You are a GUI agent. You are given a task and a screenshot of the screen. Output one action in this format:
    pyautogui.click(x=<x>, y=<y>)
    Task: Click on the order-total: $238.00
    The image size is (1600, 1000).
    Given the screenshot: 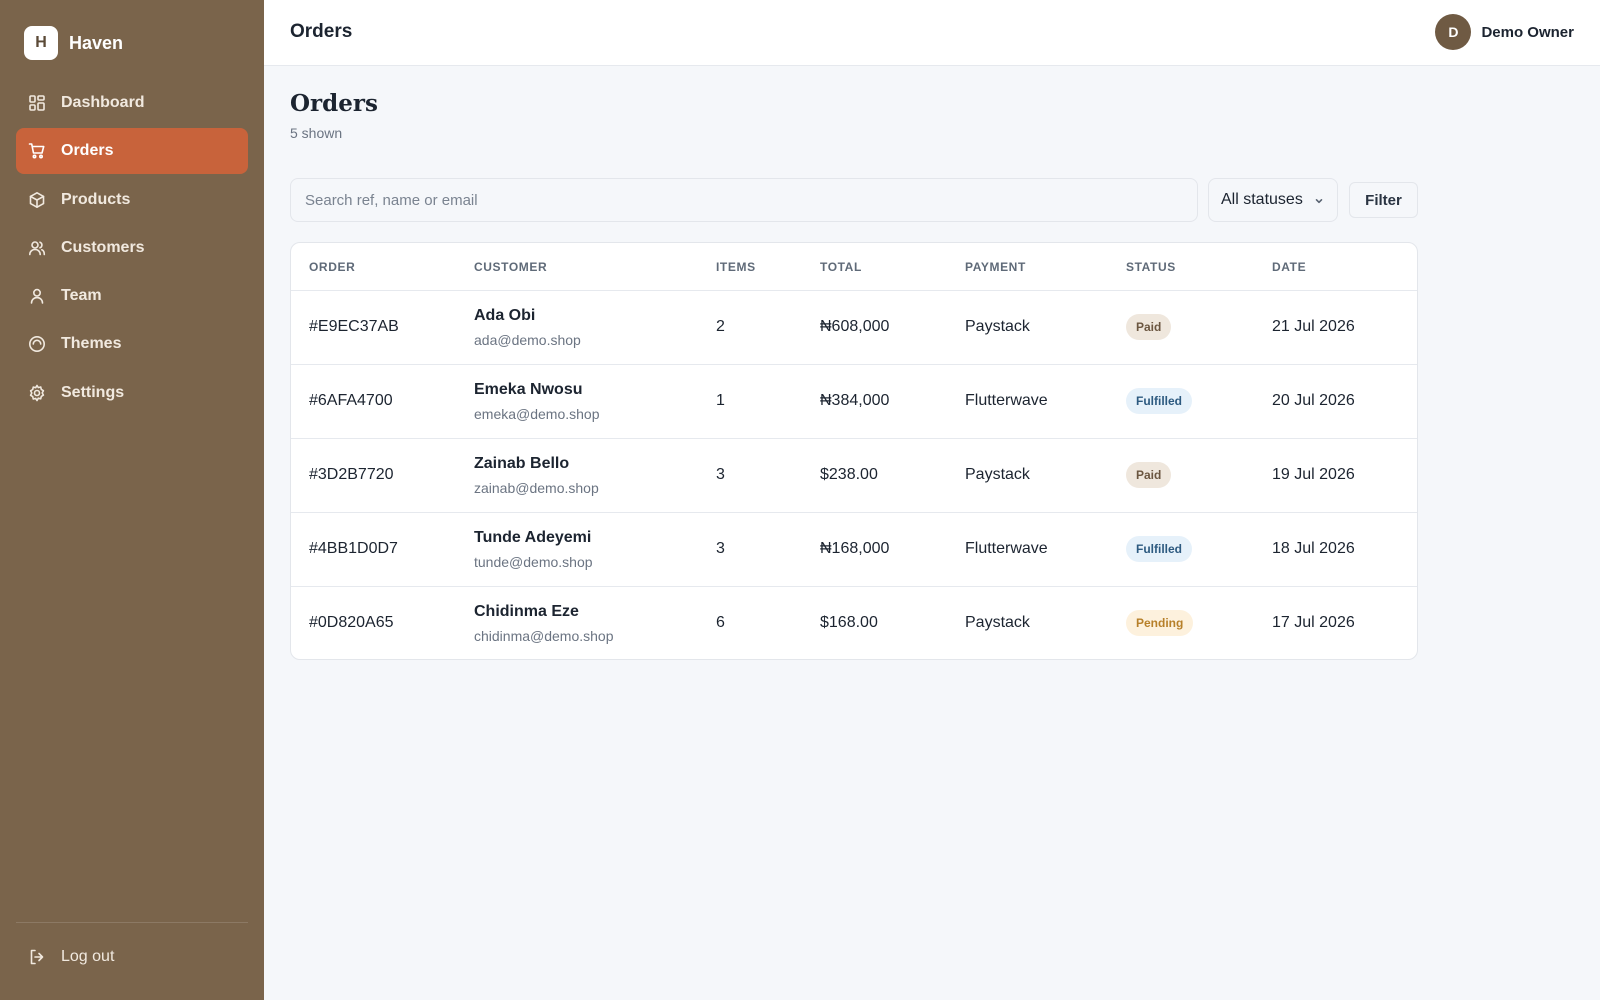 What is the action you would take?
    pyautogui.click(x=849, y=474)
    